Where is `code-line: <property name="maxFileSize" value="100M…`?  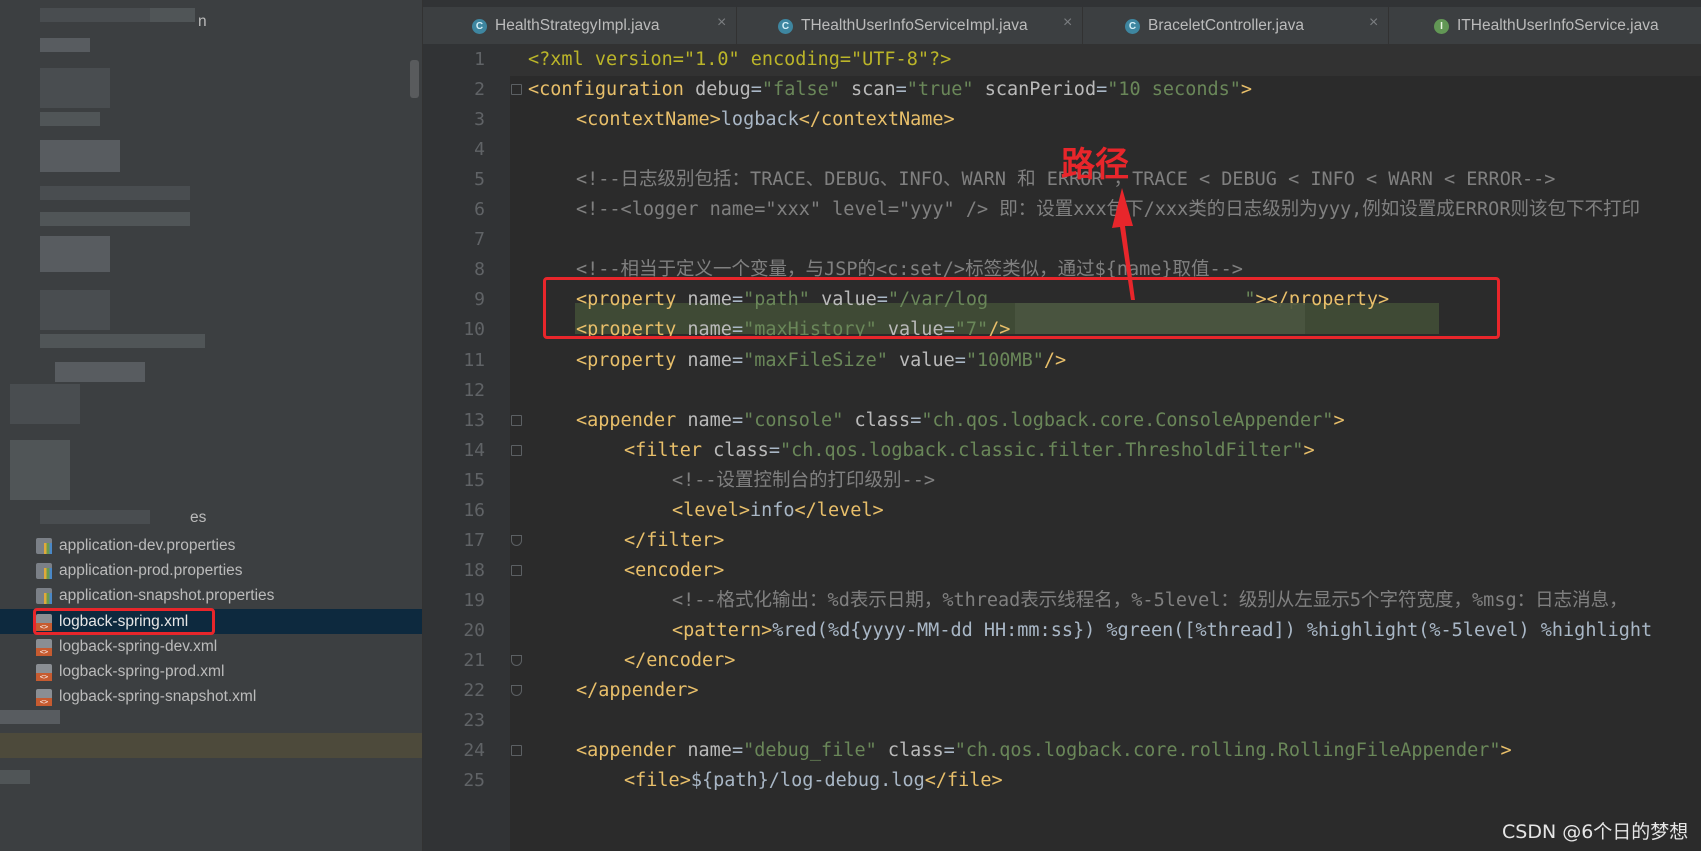
code-line: <property name="maxFileSize" value="100M… is located at coordinates (821, 361).